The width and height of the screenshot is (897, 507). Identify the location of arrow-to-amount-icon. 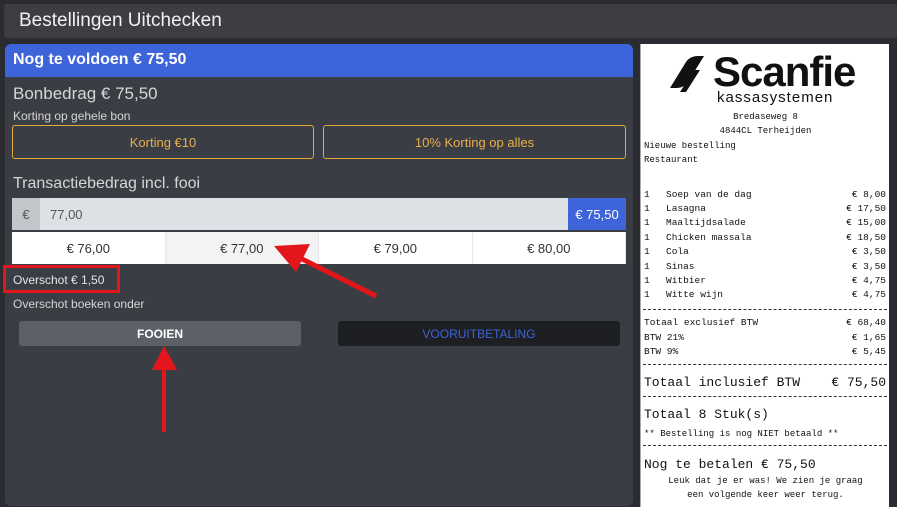
(326, 271).